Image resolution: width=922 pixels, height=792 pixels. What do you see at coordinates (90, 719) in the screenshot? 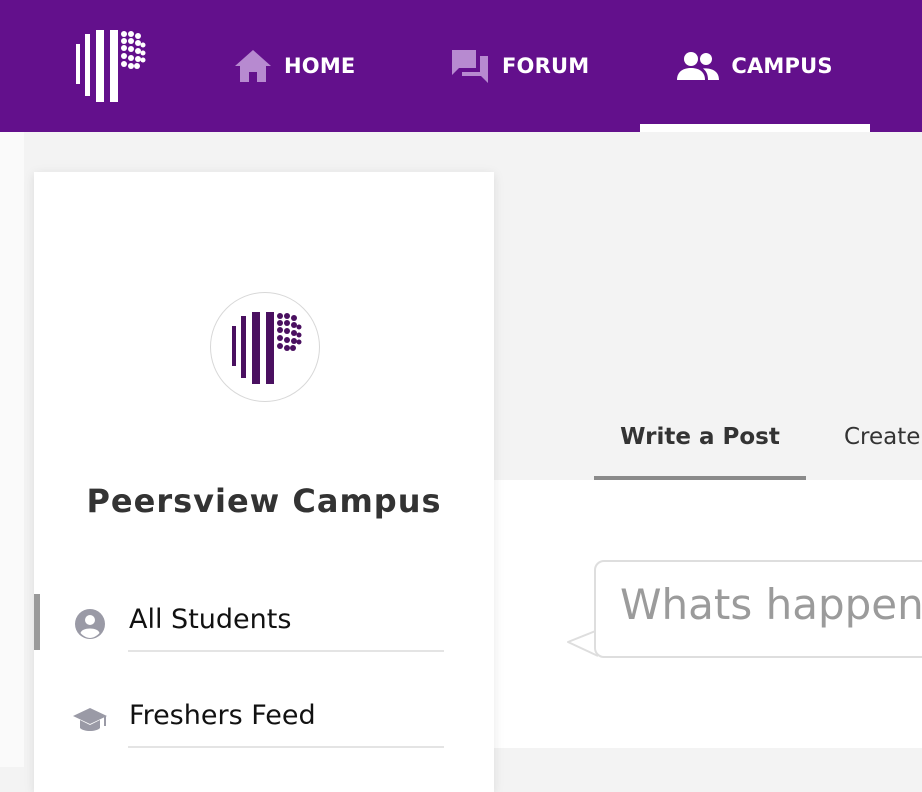
I see `graduation-cap-icon` at bounding box center [90, 719].